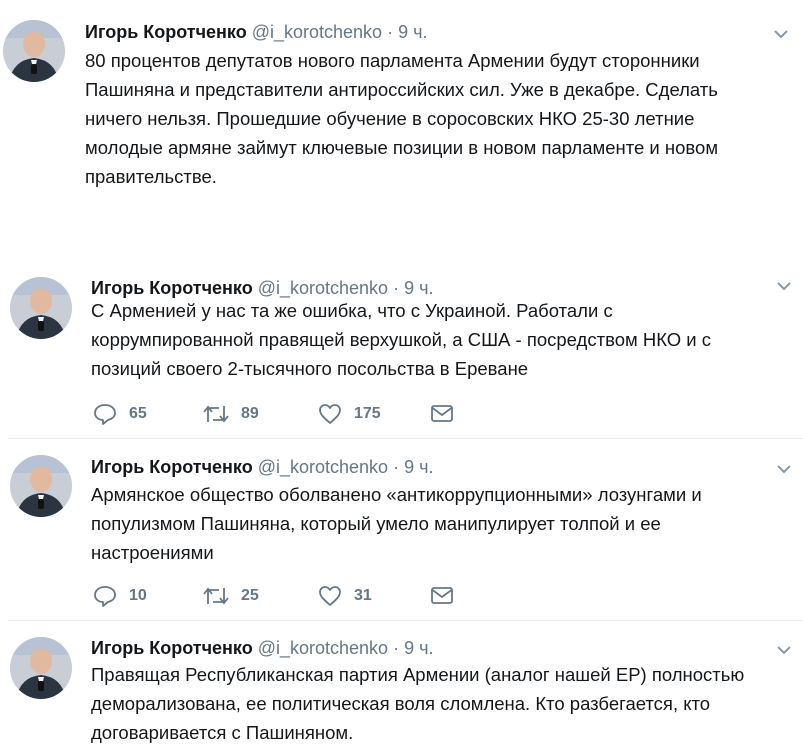  What do you see at coordinates (293, 598) in the screenshot?
I see `tweet-actions: 10 25 31` at bounding box center [293, 598].